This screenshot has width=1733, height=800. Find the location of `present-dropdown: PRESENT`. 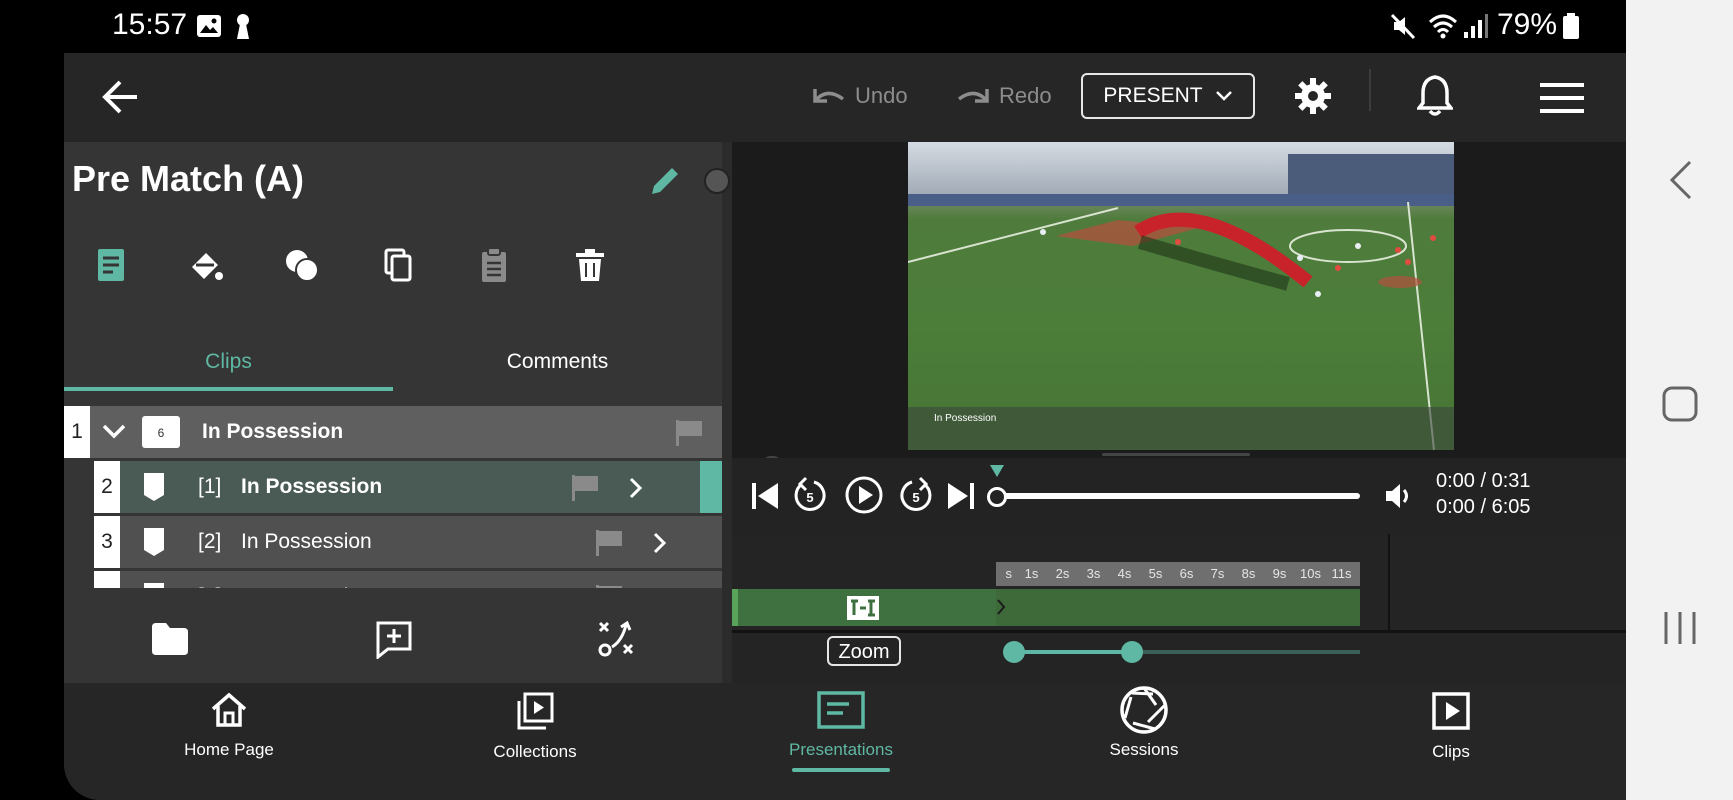

present-dropdown: PRESENT is located at coordinates (1168, 96).